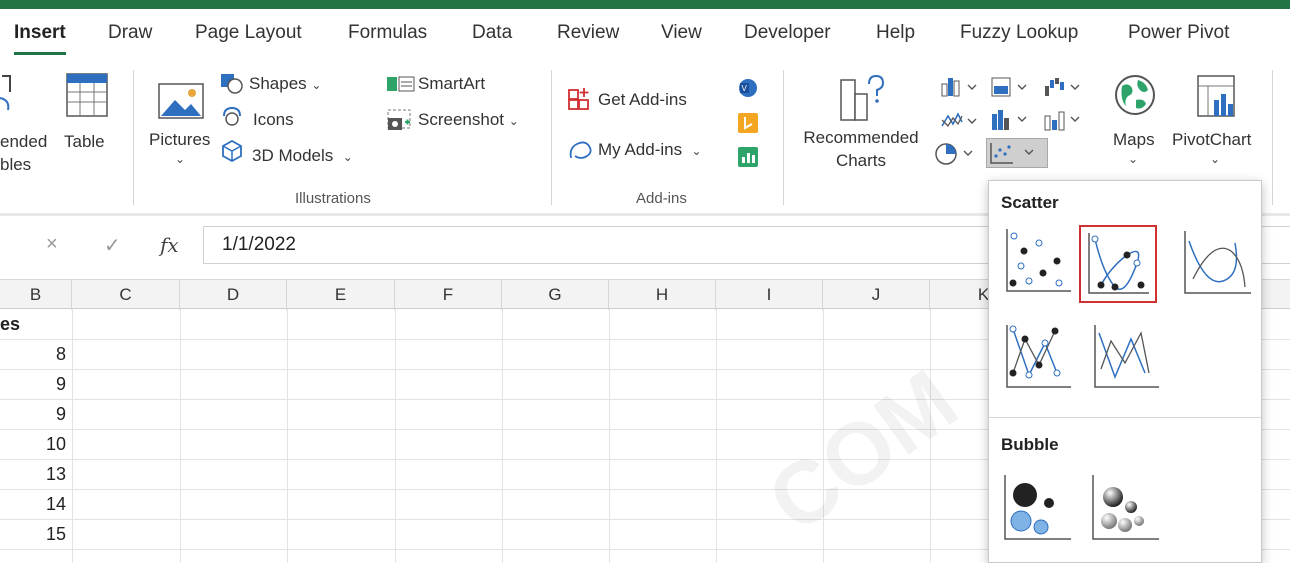 The height and width of the screenshot is (563, 1290). I want to click on smartart-icon, so click(401, 84).